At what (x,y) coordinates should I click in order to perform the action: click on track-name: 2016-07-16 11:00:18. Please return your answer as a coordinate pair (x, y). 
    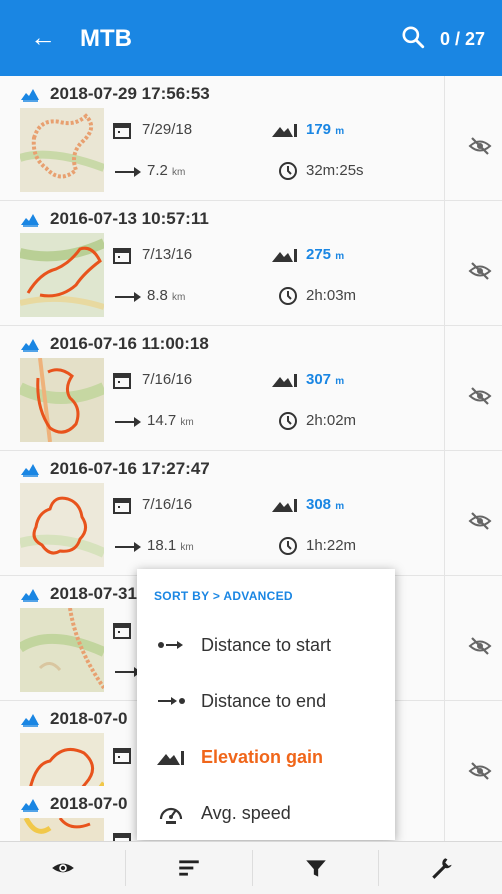
    Looking at the image, I should click on (129, 343).